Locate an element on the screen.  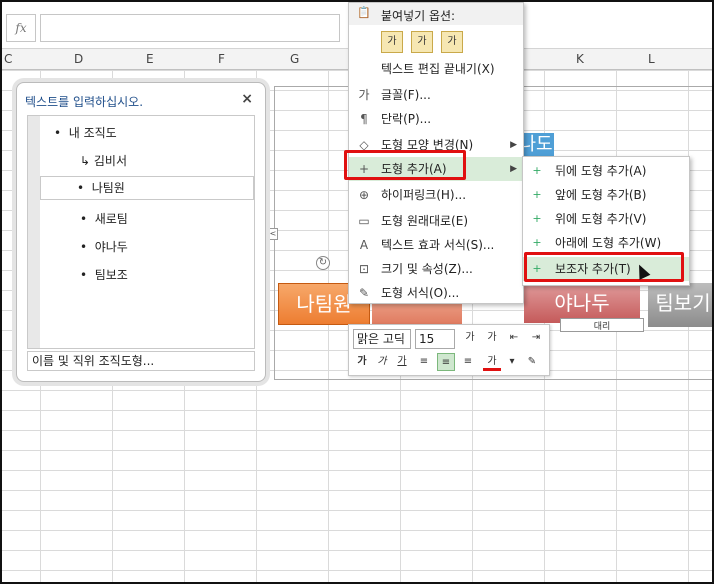
submenu-item-add-above: + 위에 도형 추가(V) is located at coordinates (606, 219).